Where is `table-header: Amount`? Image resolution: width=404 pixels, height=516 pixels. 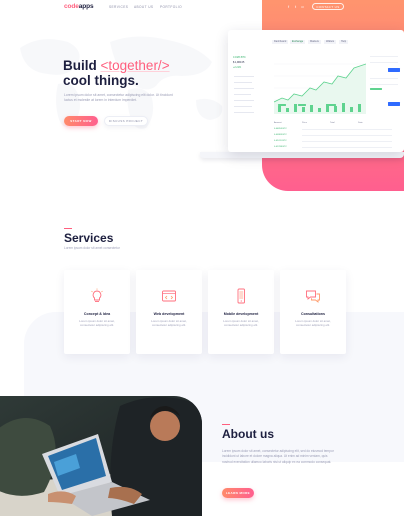
table-header: Amount is located at coordinates (278, 123).